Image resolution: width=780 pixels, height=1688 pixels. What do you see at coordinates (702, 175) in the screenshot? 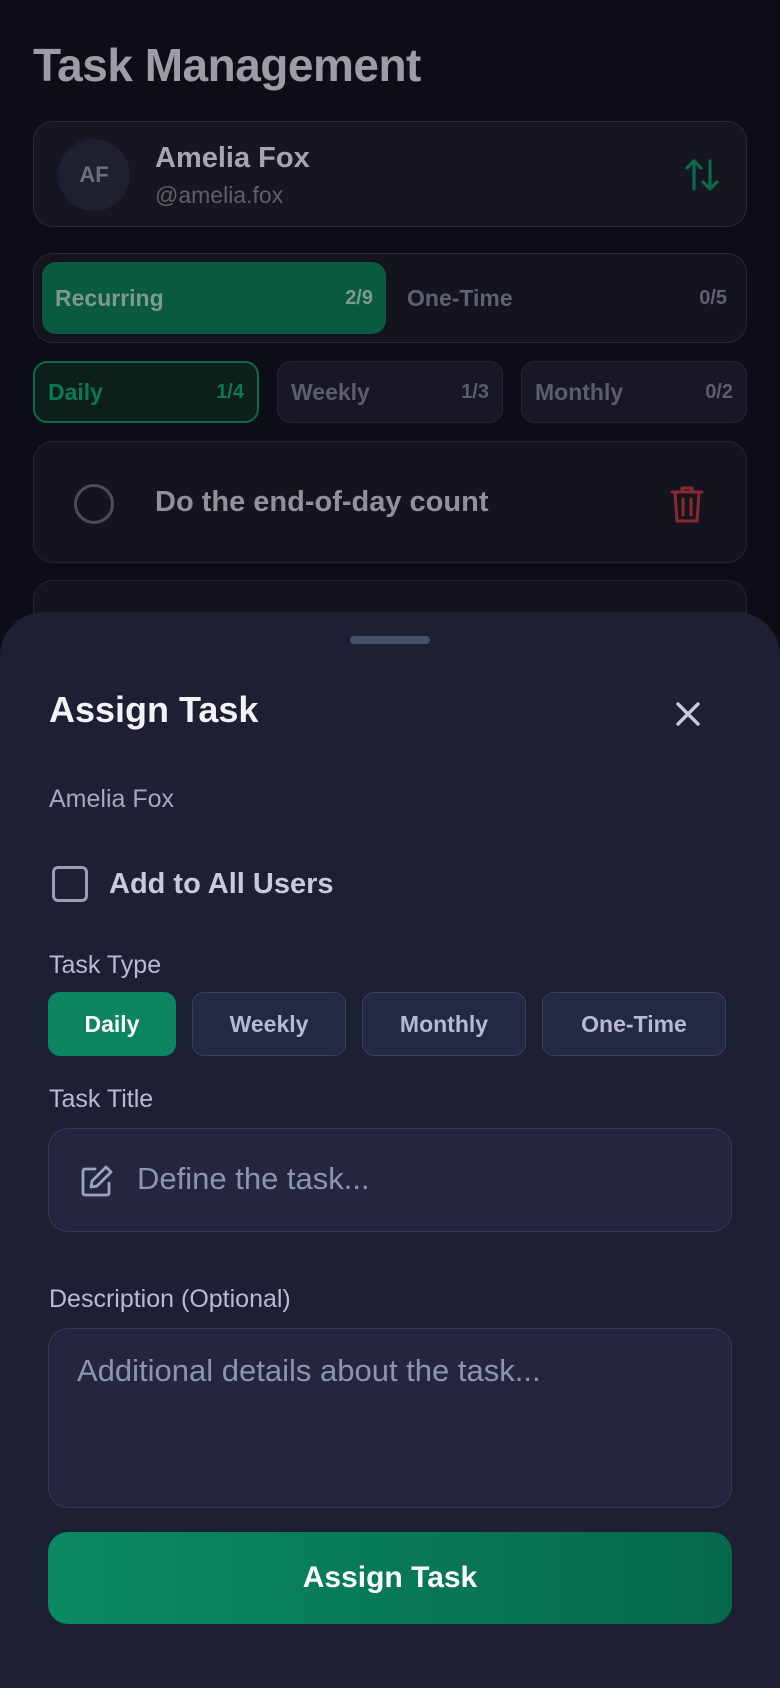
I see `sort-arrows-icon` at bounding box center [702, 175].